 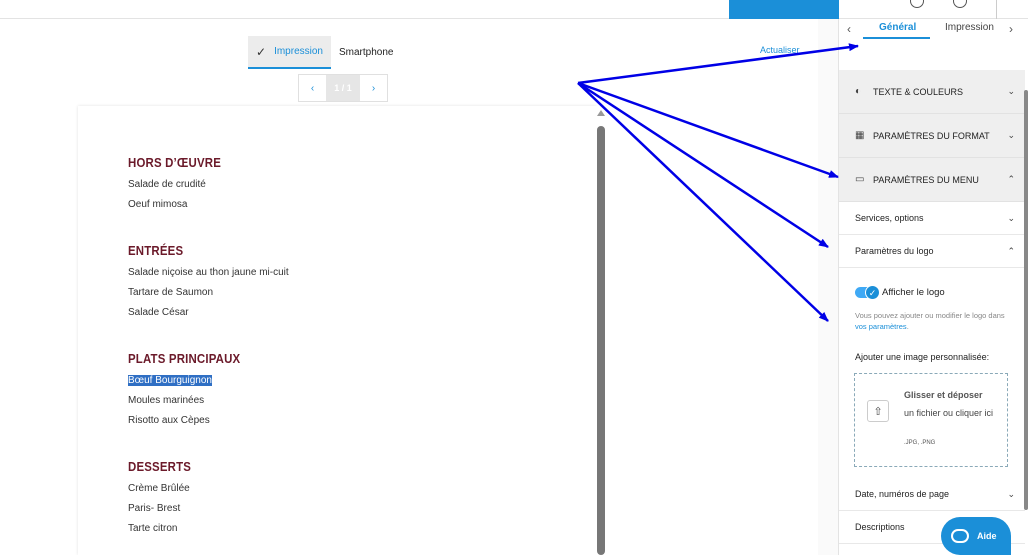 What do you see at coordinates (708, 130) in the screenshot?
I see `arrow-to-menu-settings` at bounding box center [708, 130].